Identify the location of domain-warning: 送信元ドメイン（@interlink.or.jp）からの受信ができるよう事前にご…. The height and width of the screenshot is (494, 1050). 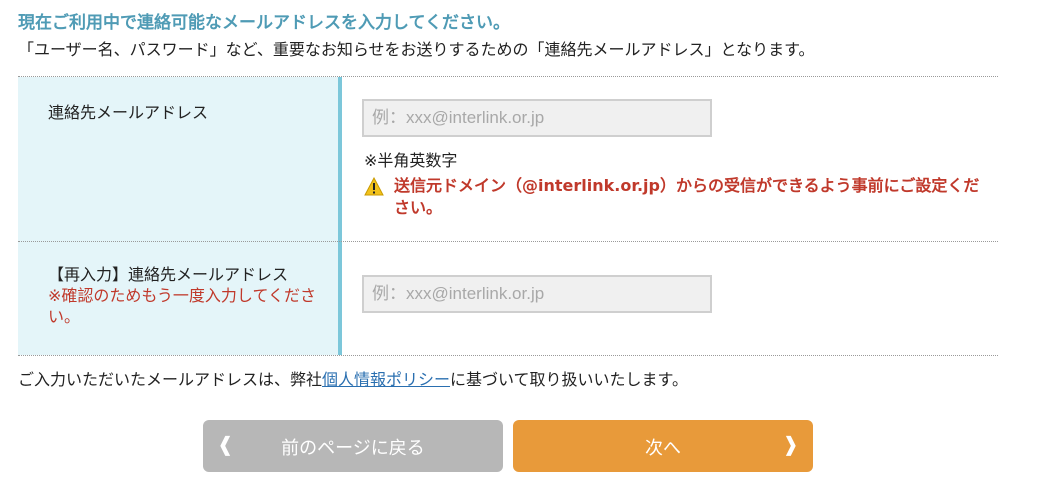
(679, 197).